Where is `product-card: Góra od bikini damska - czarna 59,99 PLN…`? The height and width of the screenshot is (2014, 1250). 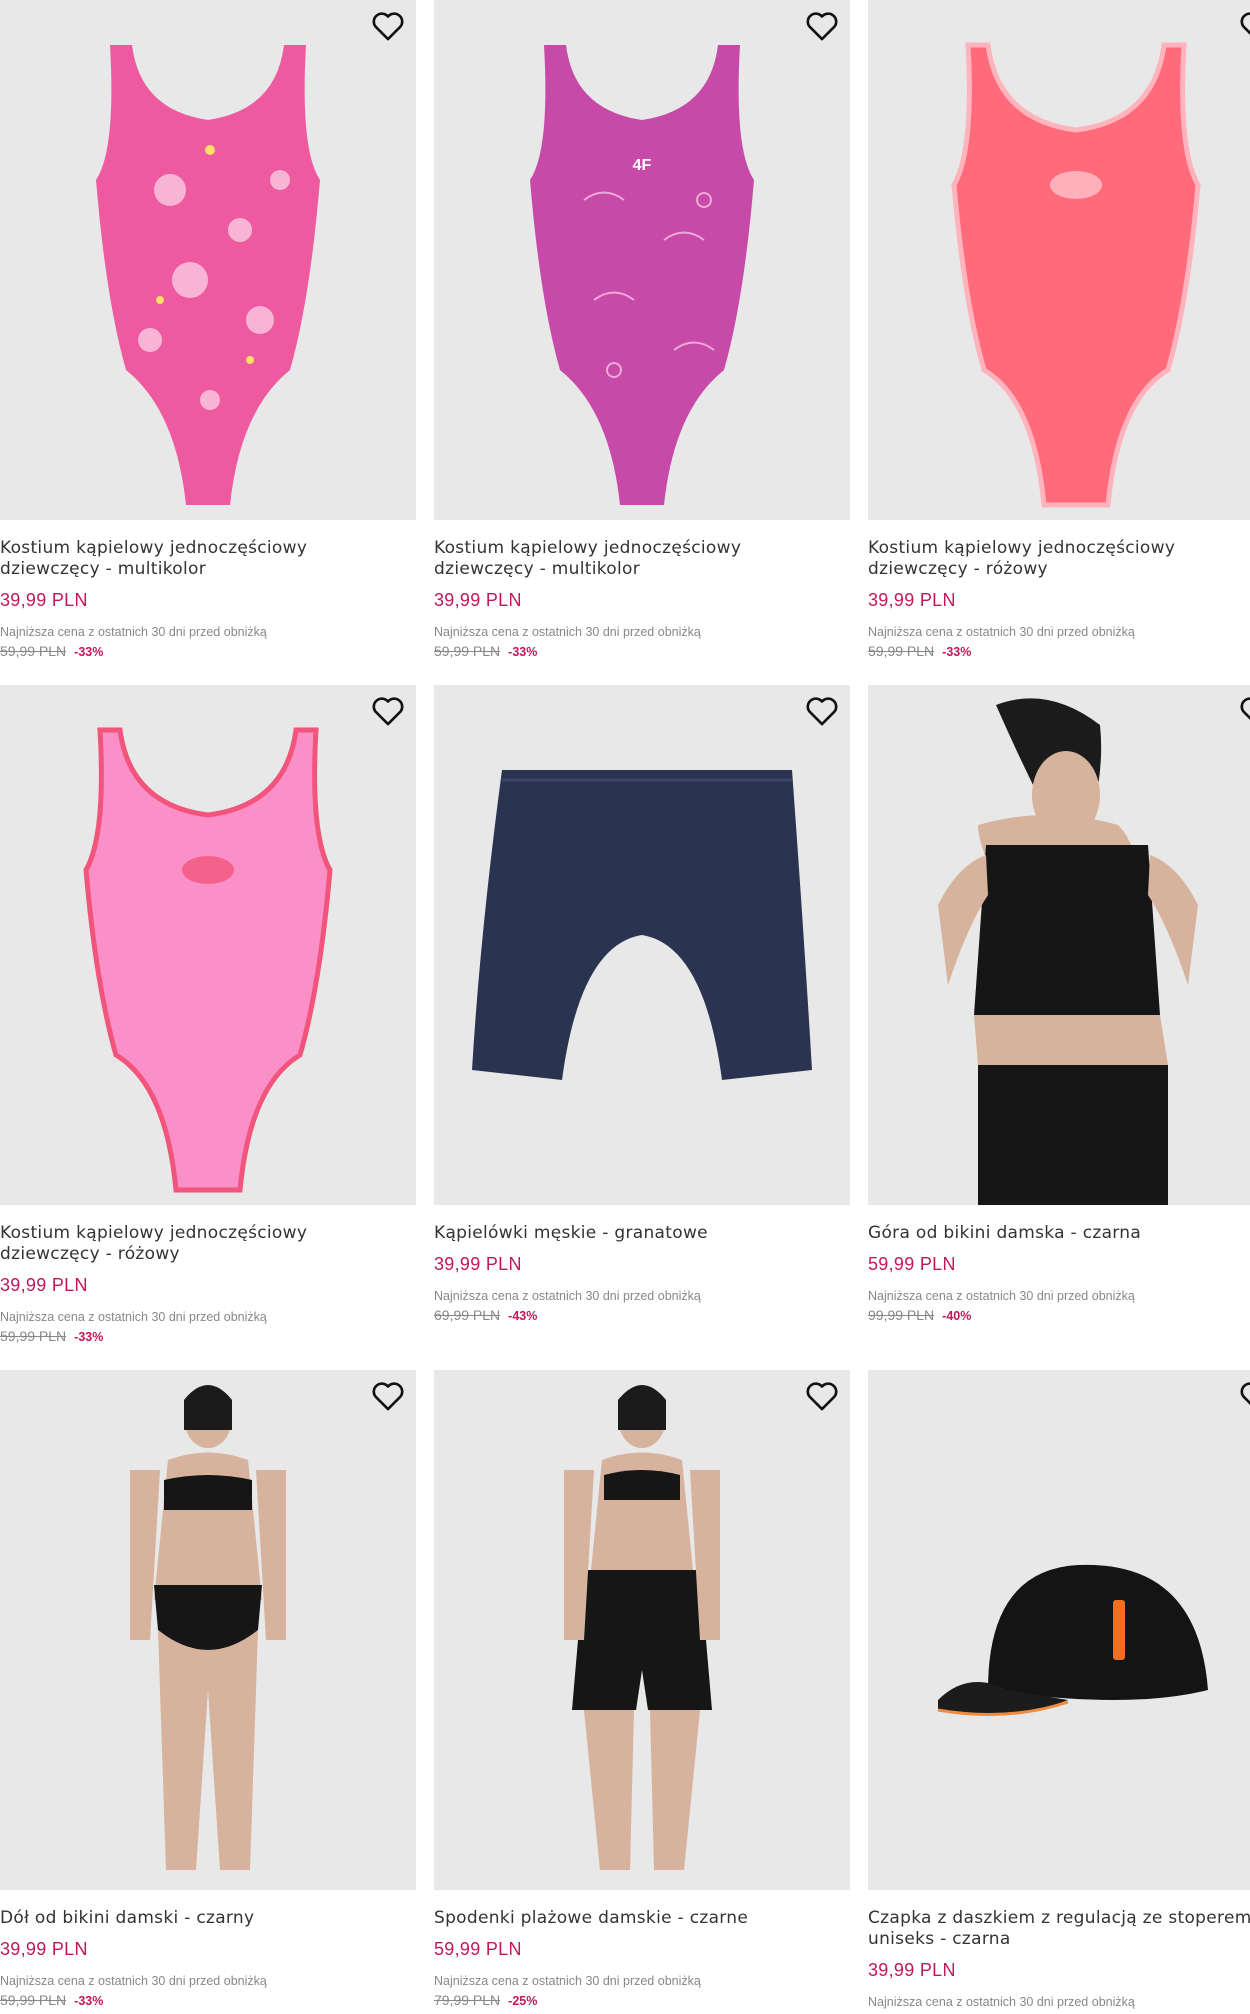
product-card: Góra od bikini damska - czarna 59,99 PLN… is located at coordinates (1059, 1004).